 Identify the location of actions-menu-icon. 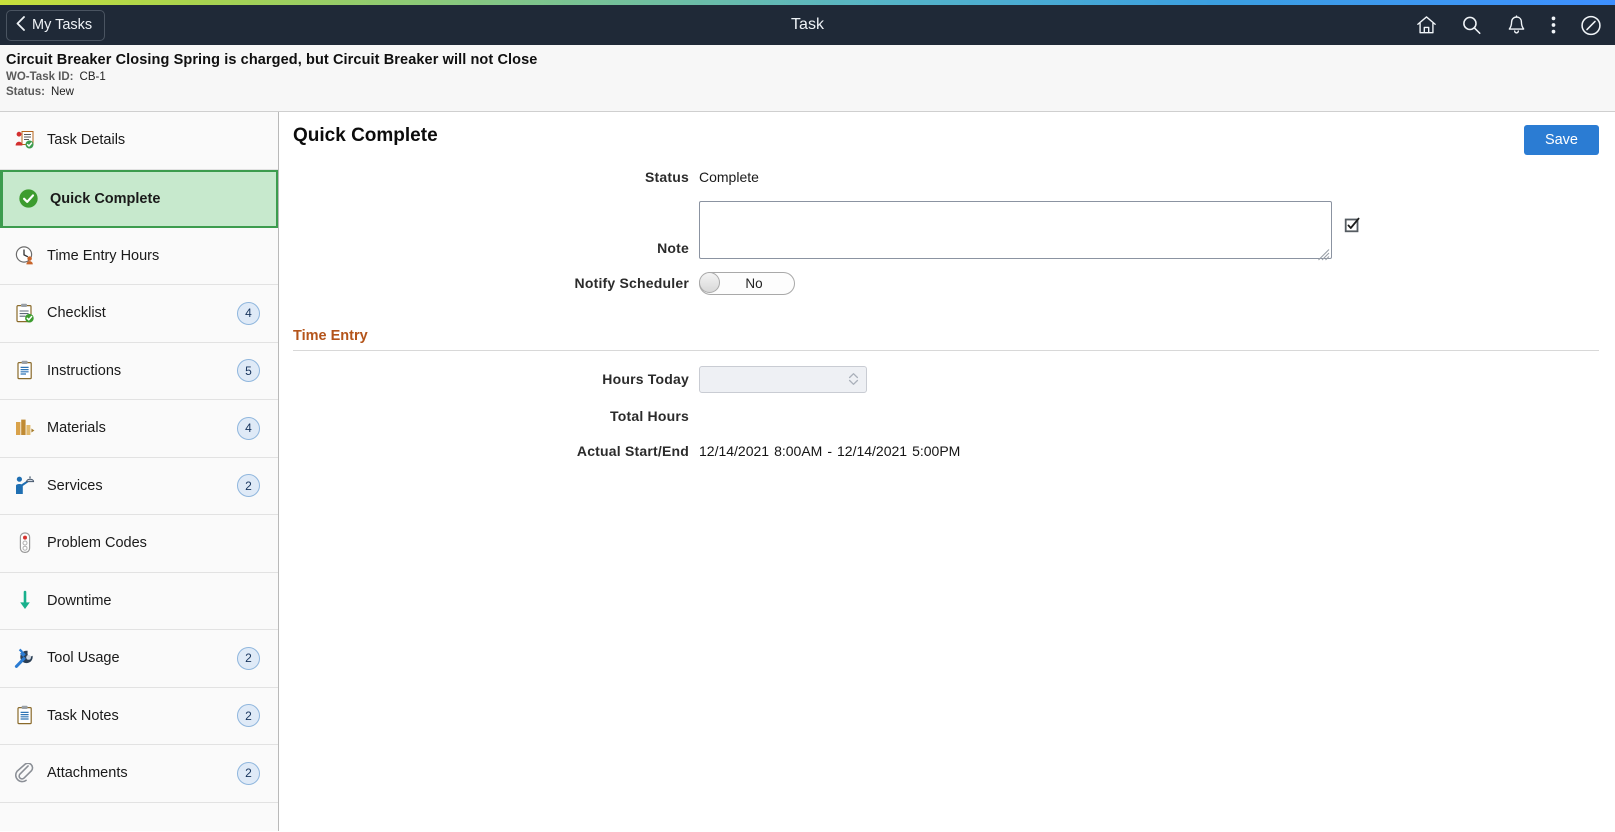
(1553, 25).